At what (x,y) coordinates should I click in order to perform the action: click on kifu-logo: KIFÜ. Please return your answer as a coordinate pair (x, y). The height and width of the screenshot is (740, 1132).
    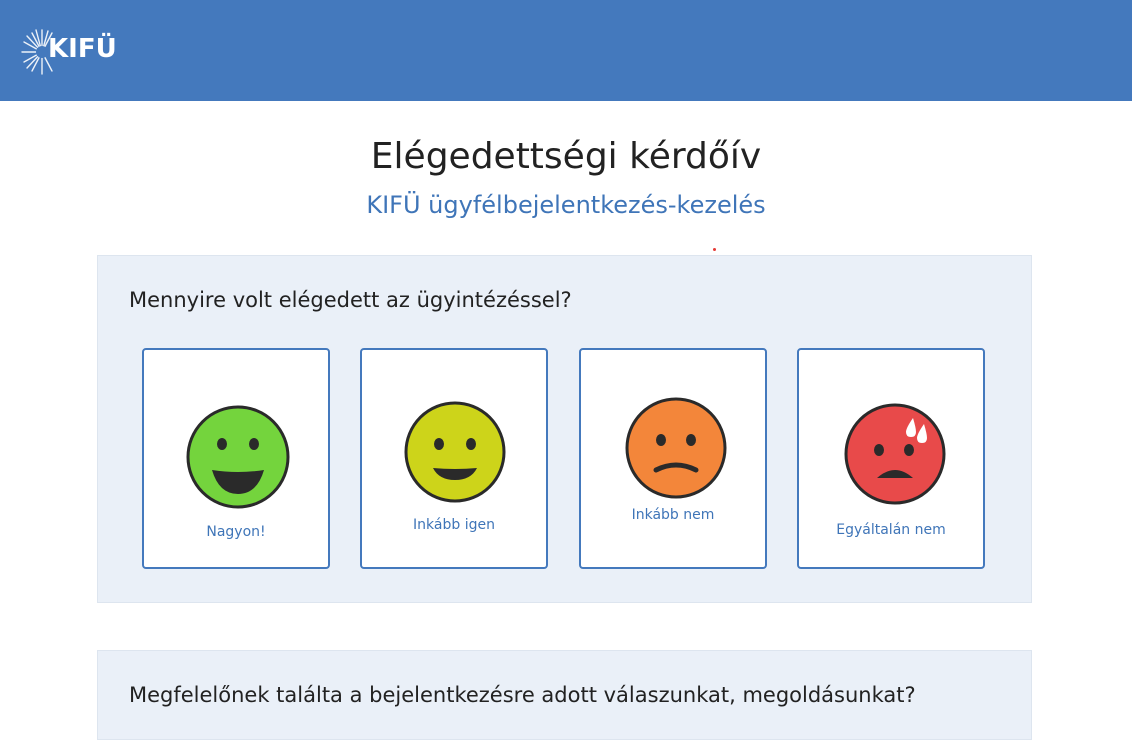
    Looking at the image, I should click on (75, 52).